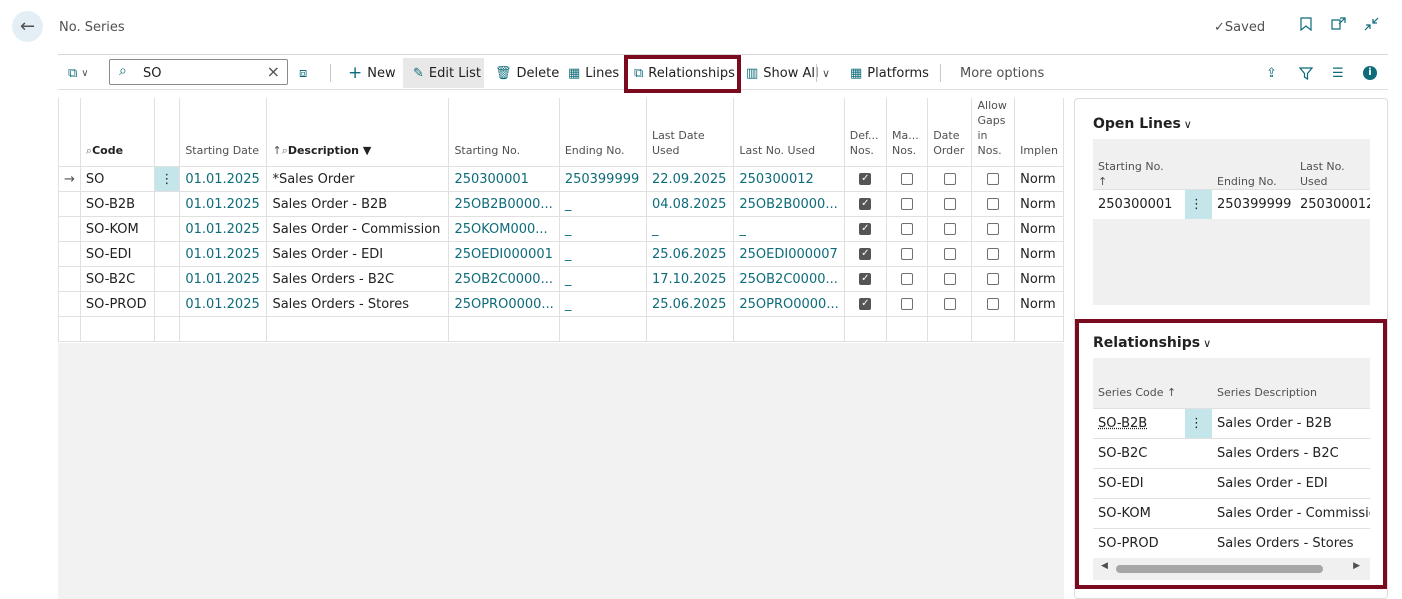 The width and height of the screenshot is (1402, 599). Describe the element at coordinates (1306, 26) in the screenshot. I see `bookmark-icon` at that location.